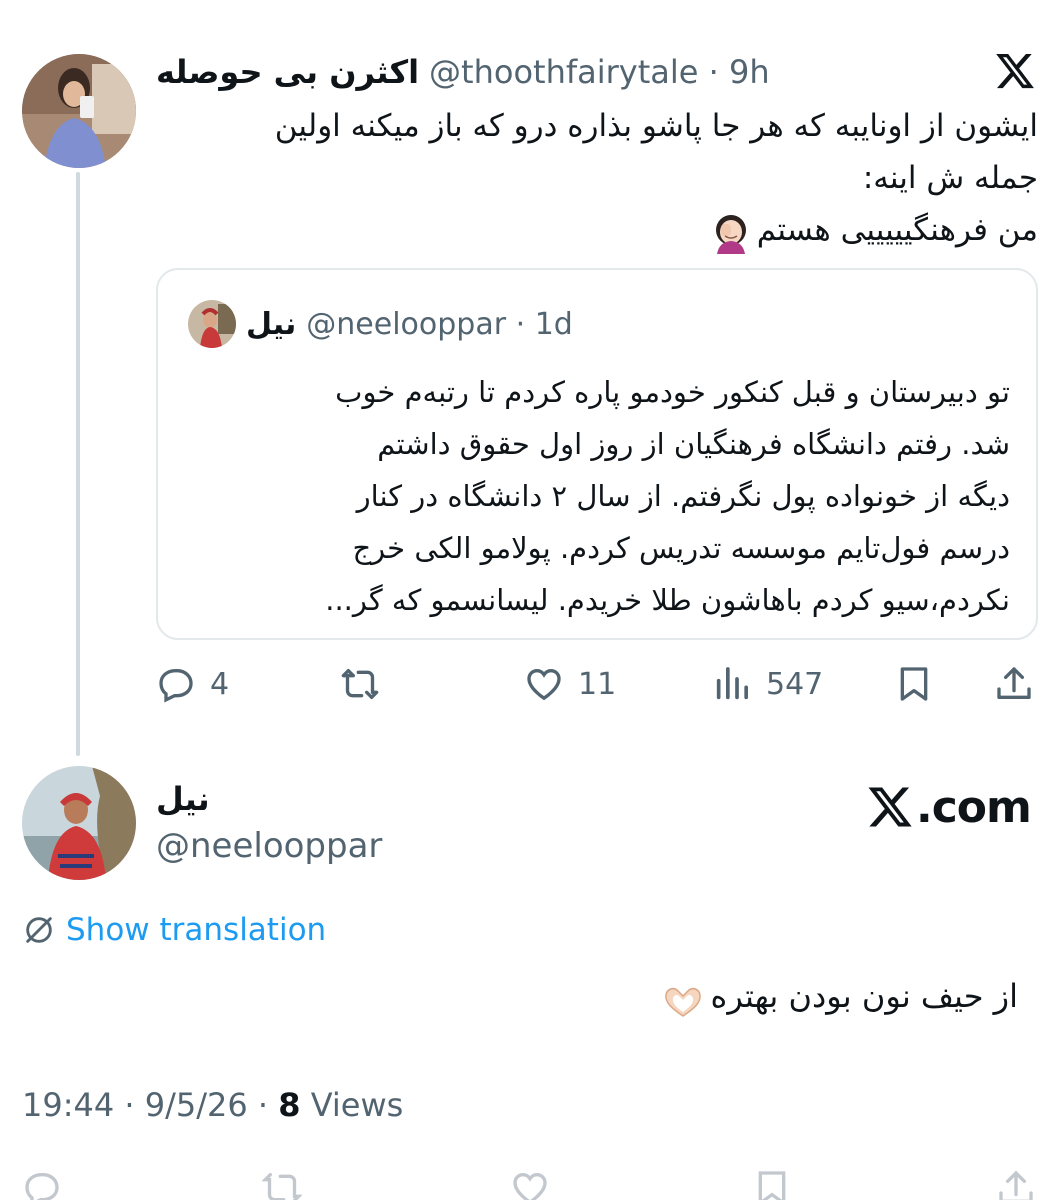 This screenshot has height=1200, width=1060. Describe the element at coordinates (271, 324) in the screenshot. I see `quoted-author-name: نیل` at that location.